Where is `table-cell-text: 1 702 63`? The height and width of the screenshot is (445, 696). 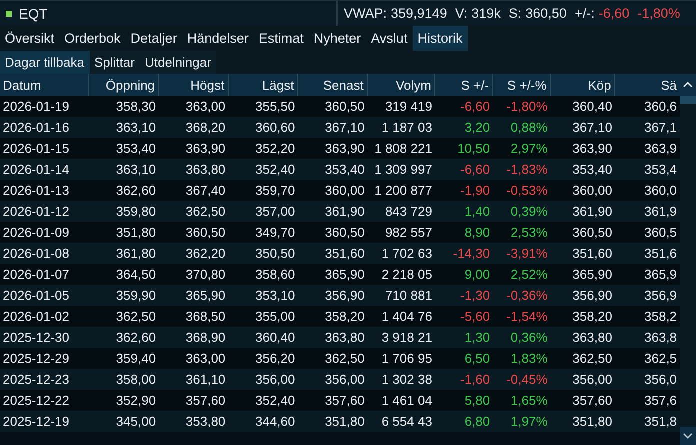 table-cell-text: 1 702 63 is located at coordinates (407, 253).